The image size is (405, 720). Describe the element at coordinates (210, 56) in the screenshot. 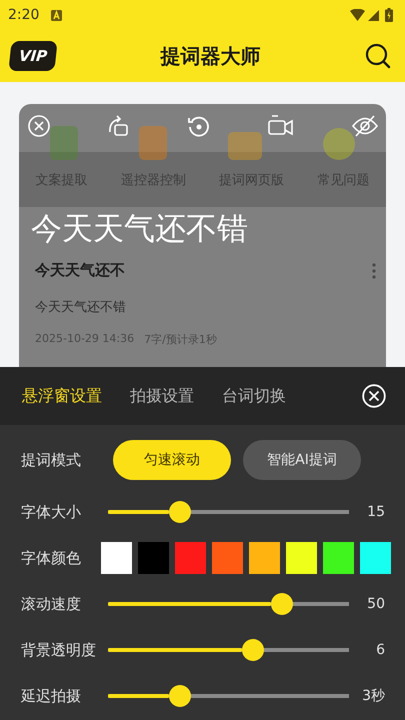

I see `app-title: 提词器大师` at that location.